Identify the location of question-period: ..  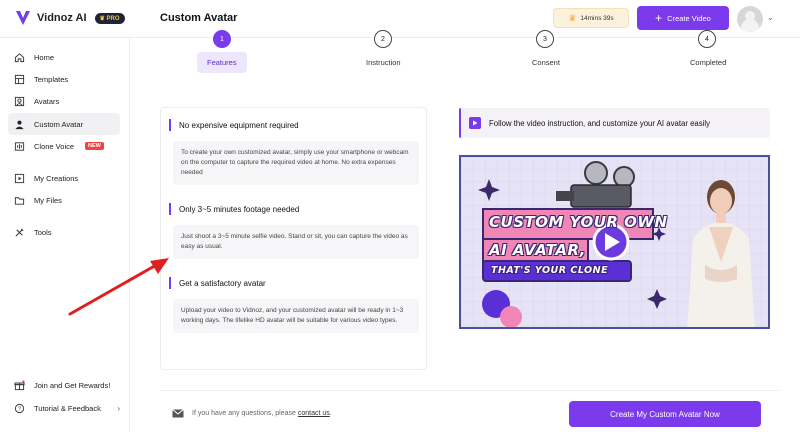
(330, 413).